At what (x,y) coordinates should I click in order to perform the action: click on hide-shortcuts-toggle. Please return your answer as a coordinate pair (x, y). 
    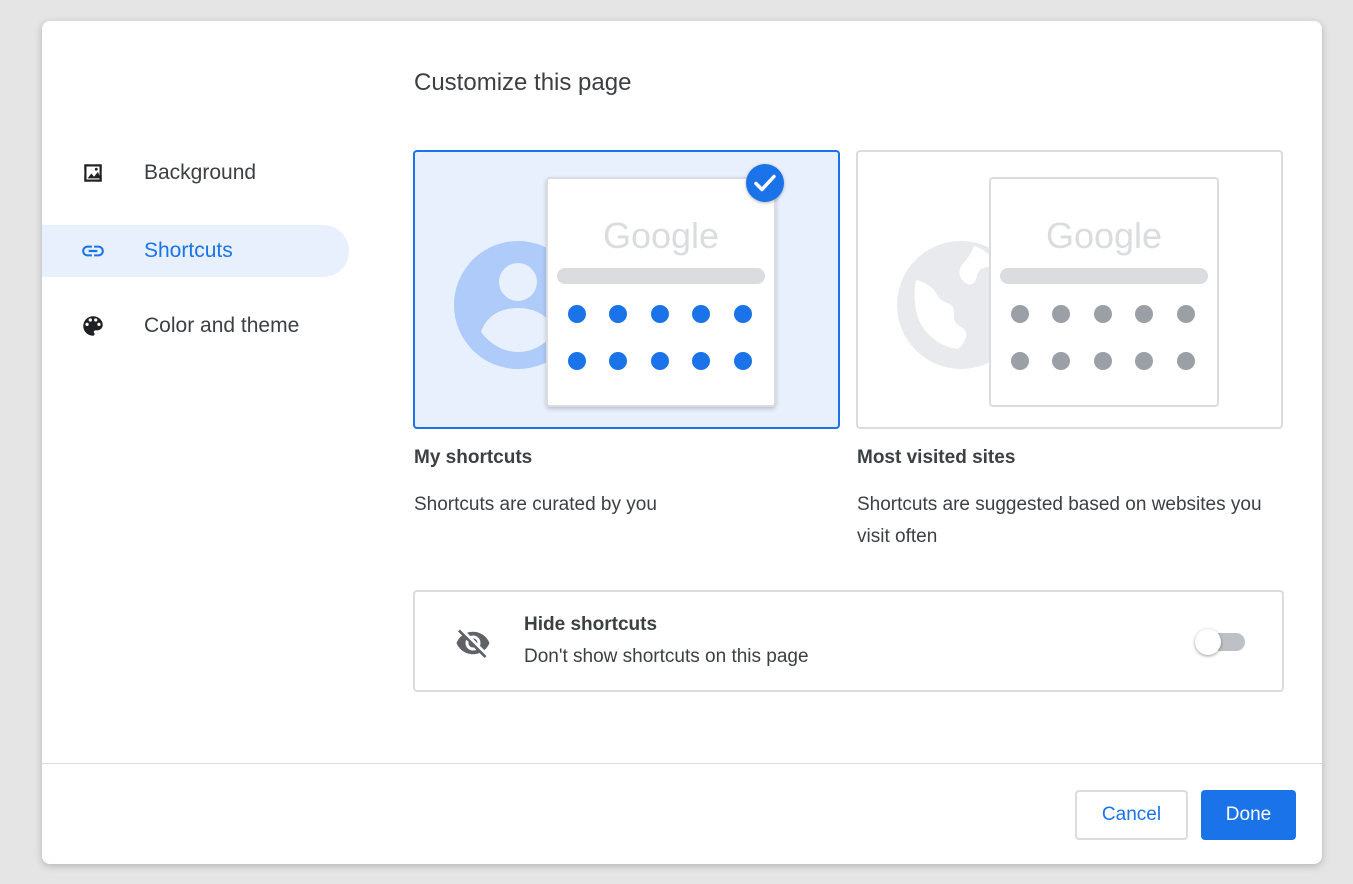
    Looking at the image, I should click on (1221, 642).